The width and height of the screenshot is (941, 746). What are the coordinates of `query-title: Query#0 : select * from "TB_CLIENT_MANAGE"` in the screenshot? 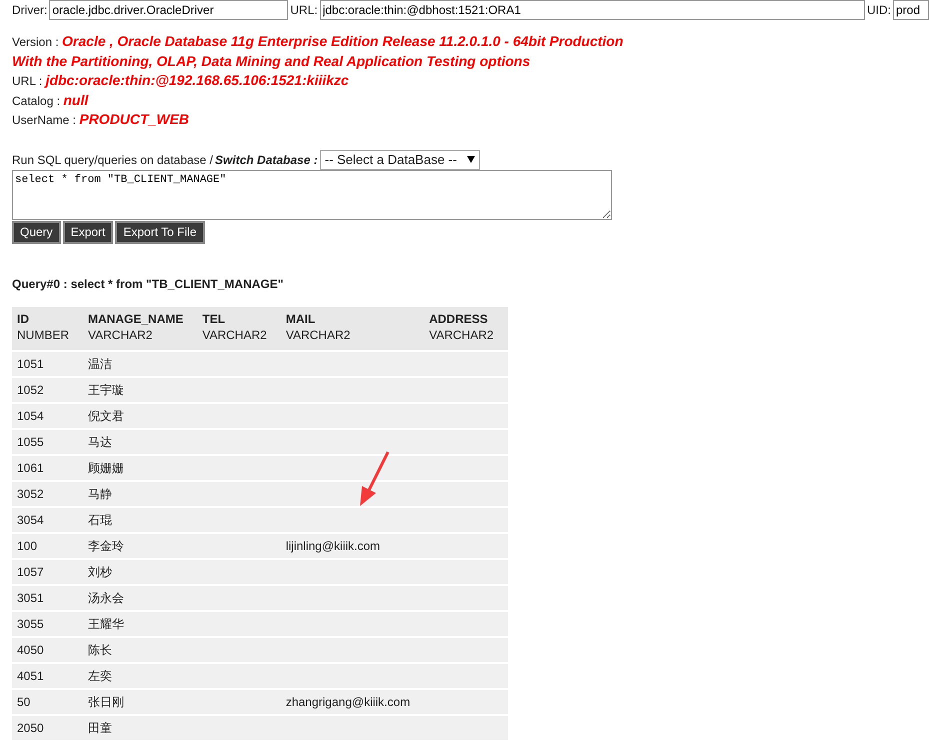 It's located at (148, 284).